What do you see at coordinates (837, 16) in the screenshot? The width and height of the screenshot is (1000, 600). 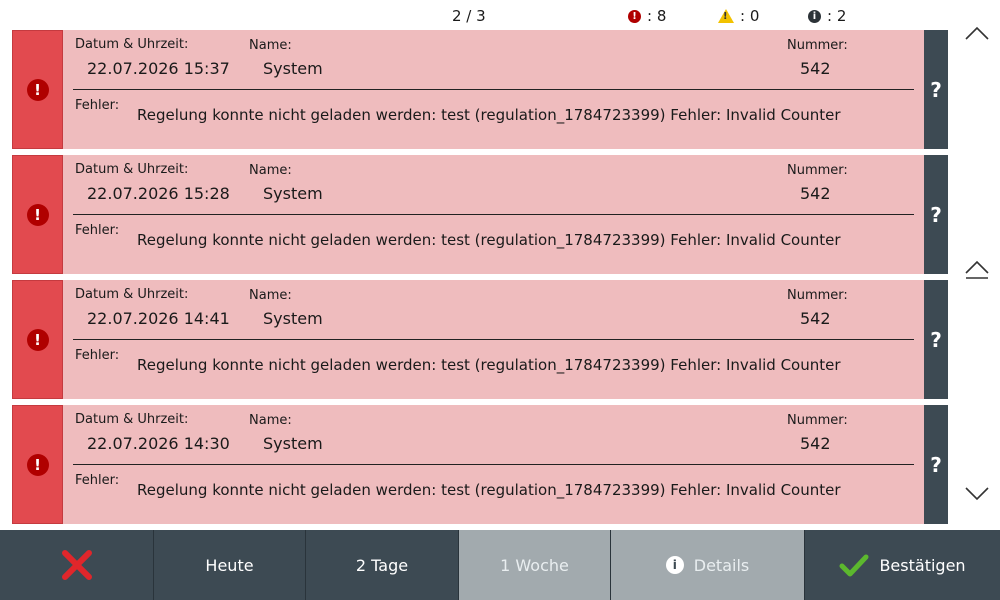 I see `info-count: : 2` at bounding box center [837, 16].